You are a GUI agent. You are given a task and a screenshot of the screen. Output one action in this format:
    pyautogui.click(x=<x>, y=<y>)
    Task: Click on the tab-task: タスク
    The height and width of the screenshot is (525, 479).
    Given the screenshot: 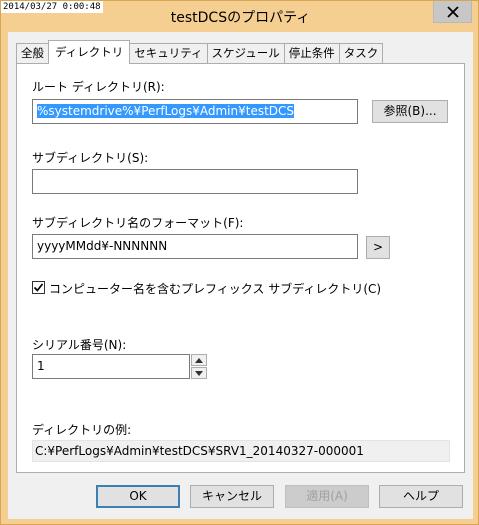 What is the action you would take?
    pyautogui.click(x=361, y=53)
    